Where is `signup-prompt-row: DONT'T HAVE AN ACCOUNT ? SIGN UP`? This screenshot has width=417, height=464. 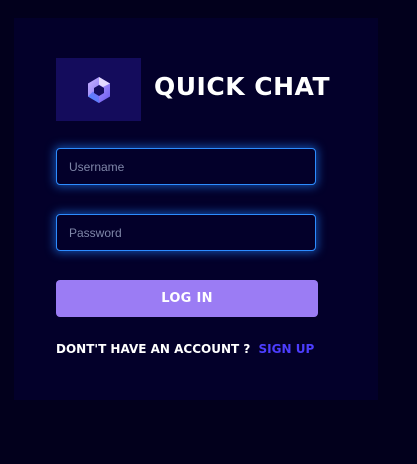
signup-prompt-row: DONT'T HAVE AN ACCOUNT ? SIGN UP is located at coordinates (185, 349).